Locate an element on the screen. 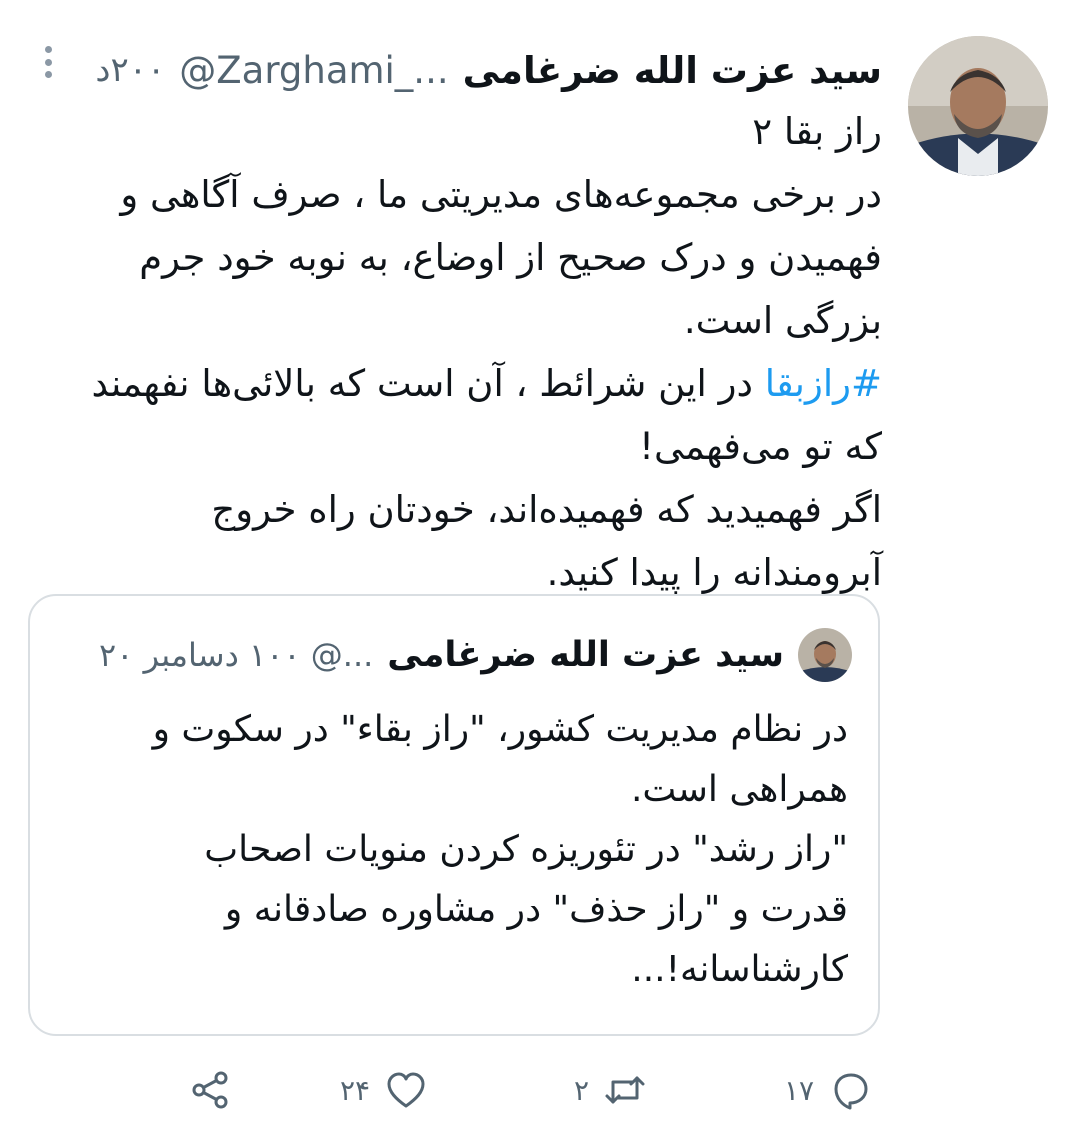  quoted-meta: ...@ ۱۰۰ دسامبر ۲۰ is located at coordinates (236, 655).